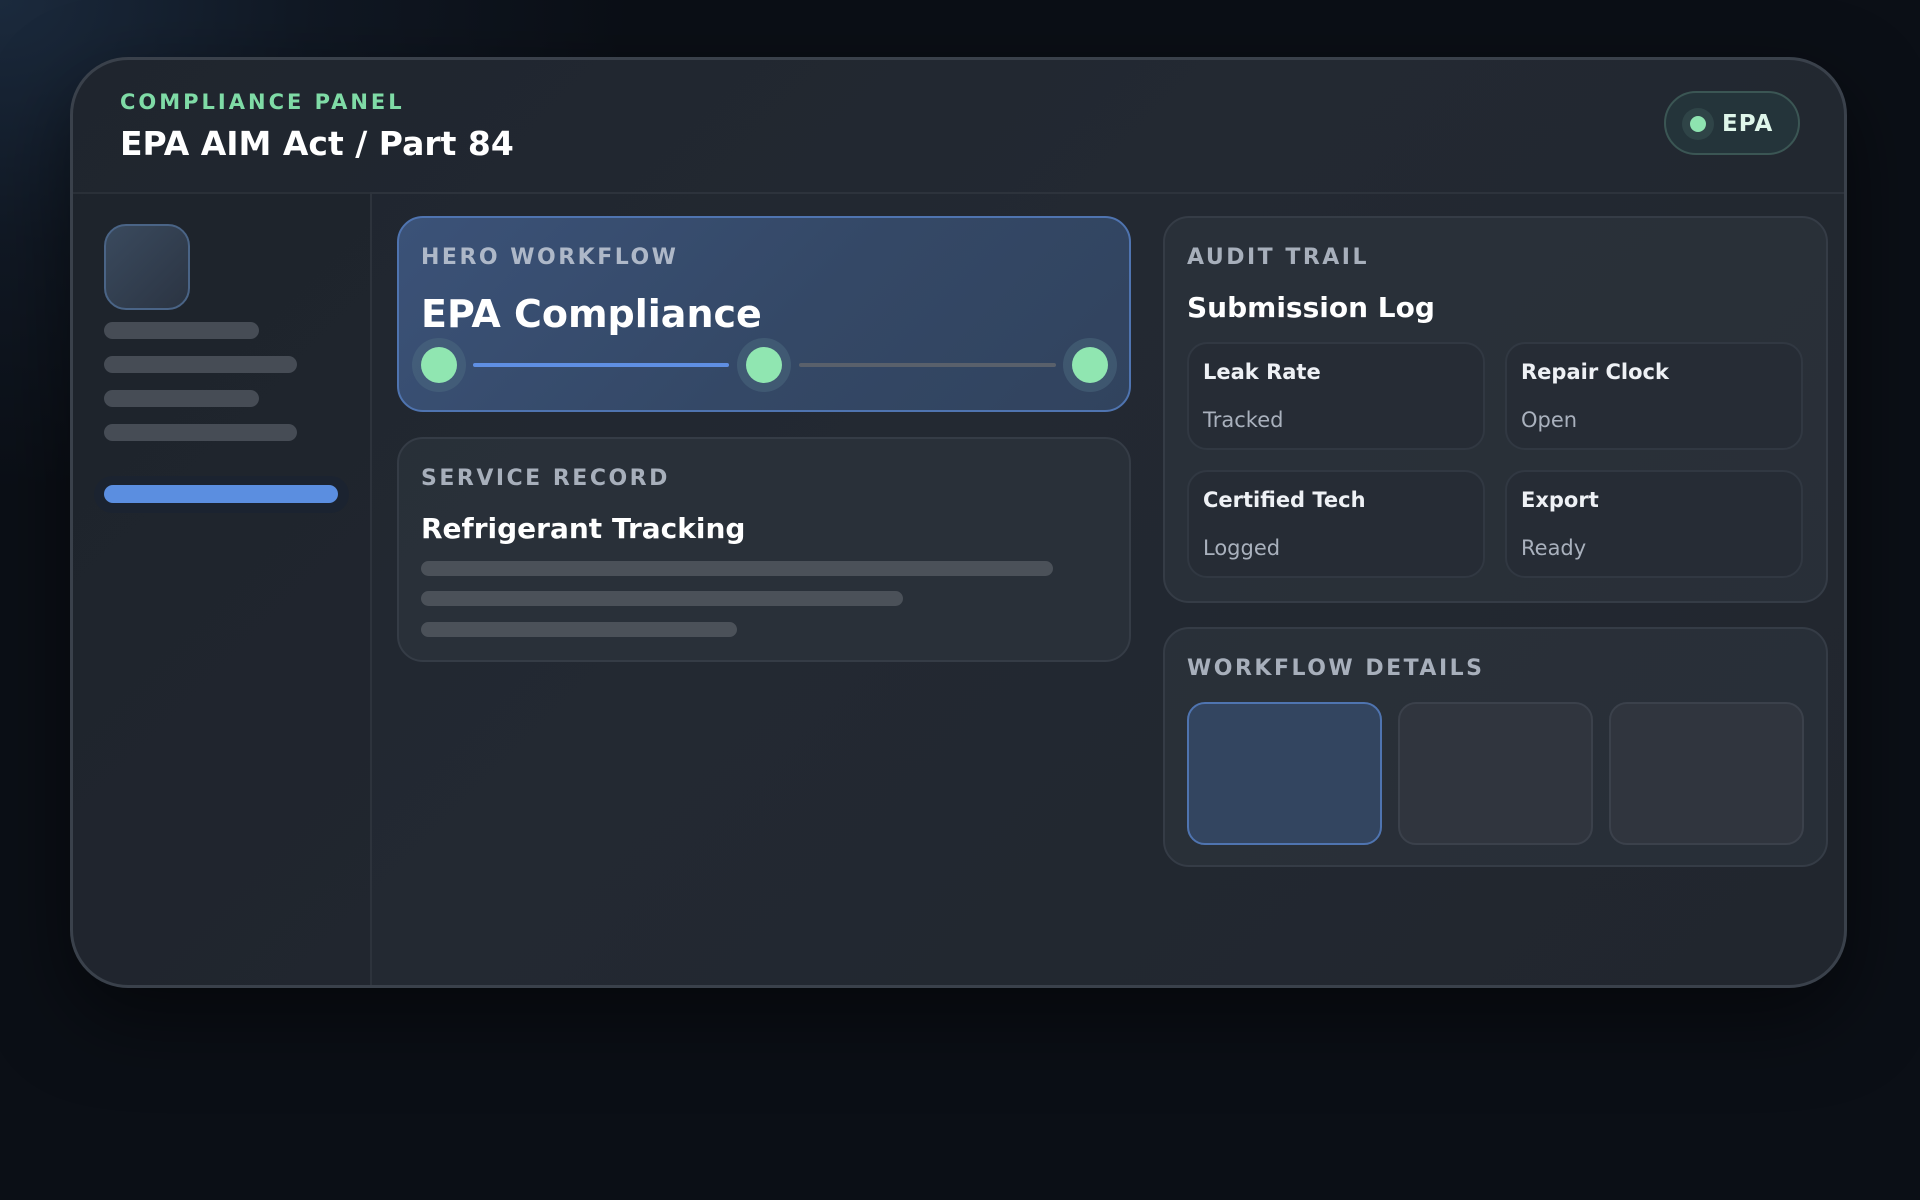 Image resolution: width=1920 pixels, height=1200 pixels. I want to click on service-record-card: SERVICE RECORD Refrigerant Tracking, so click(764, 549).